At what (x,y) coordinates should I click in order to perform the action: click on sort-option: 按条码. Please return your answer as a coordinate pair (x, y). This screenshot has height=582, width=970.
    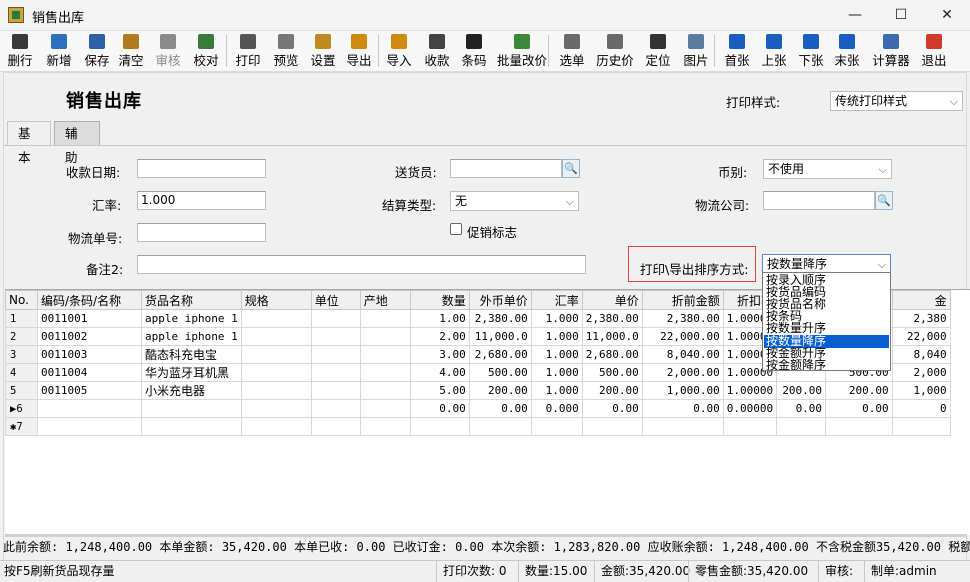
    Looking at the image, I should click on (826, 316).